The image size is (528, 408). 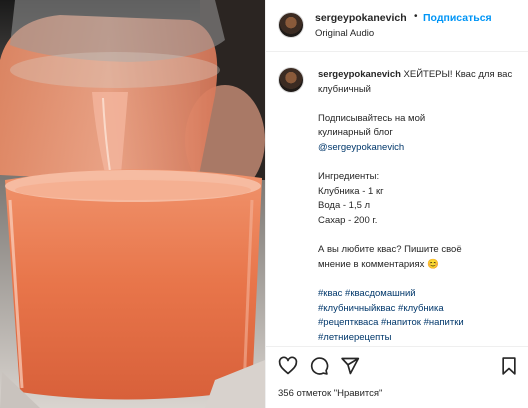 What do you see at coordinates (359, 74) in the screenshot?
I see `caption-username: sergeypokanevich` at bounding box center [359, 74].